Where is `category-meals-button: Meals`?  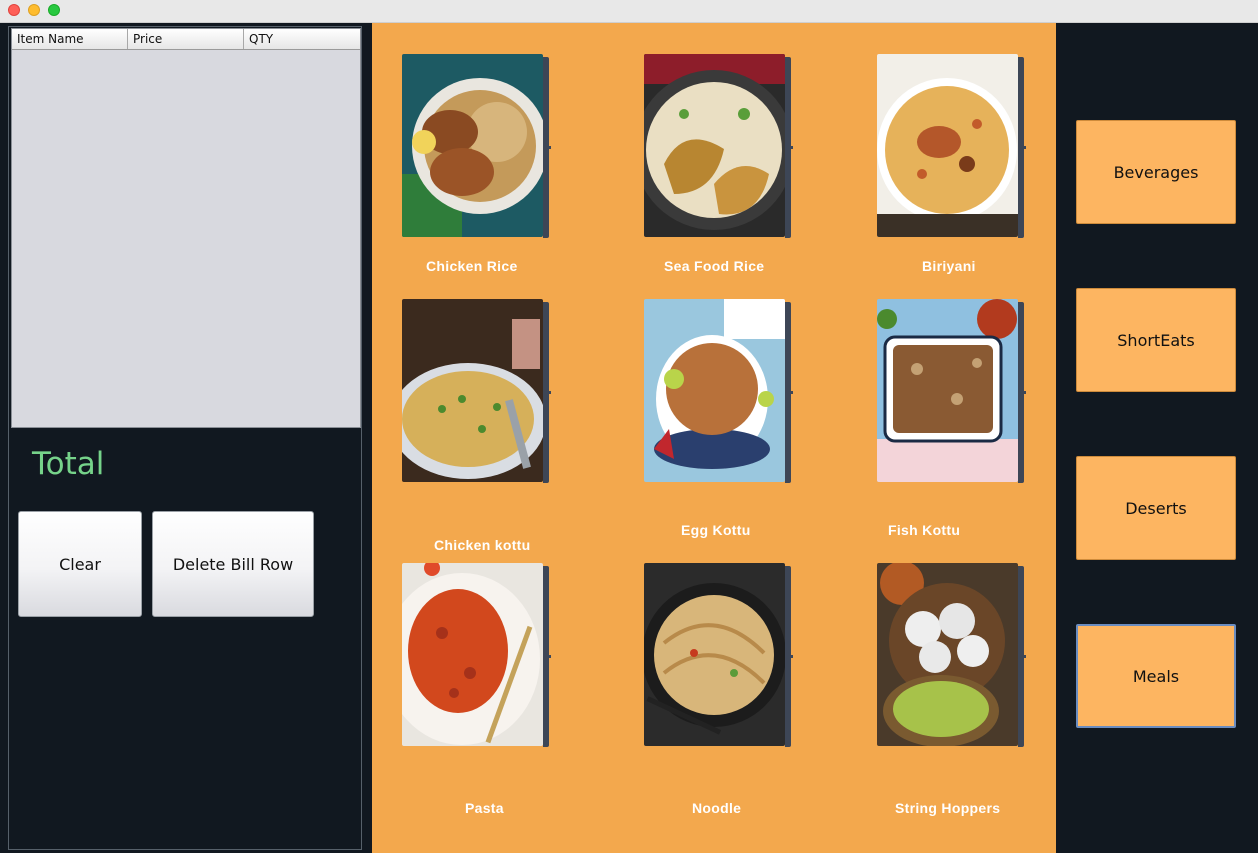
category-meals-button: Meals is located at coordinates (1156, 676).